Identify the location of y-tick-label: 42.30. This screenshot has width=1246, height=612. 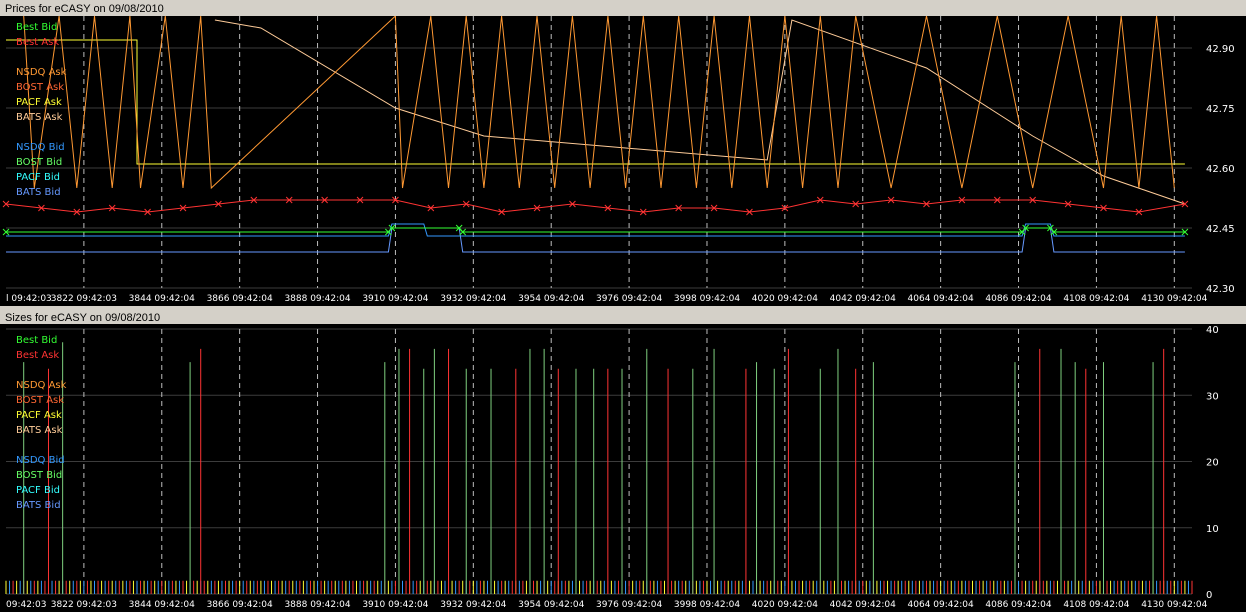
(1220, 289).